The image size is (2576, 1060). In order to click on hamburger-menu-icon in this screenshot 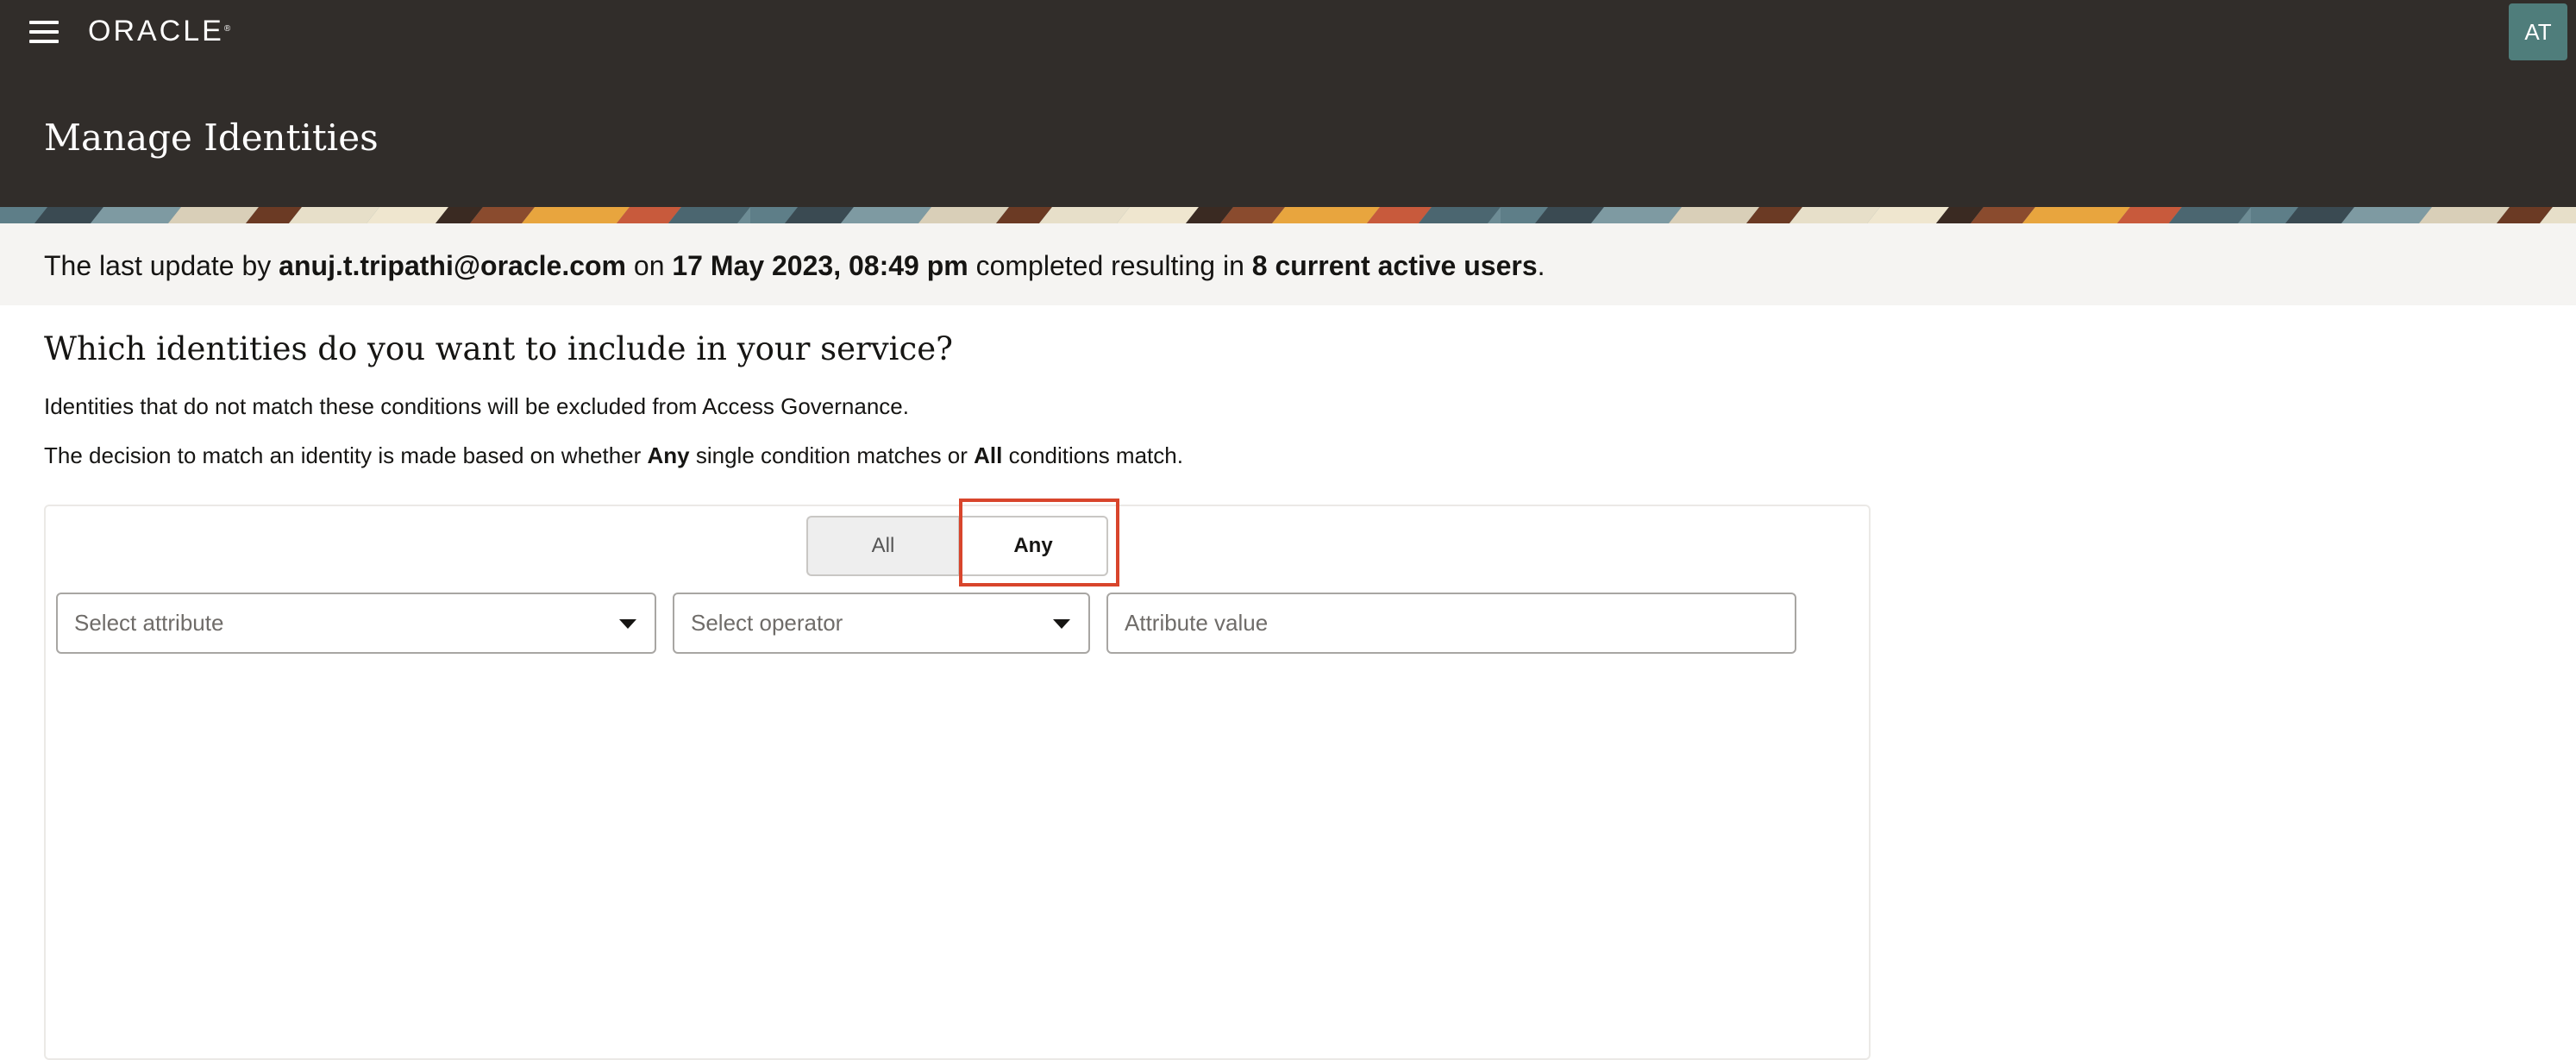, I will do `click(44, 32)`.